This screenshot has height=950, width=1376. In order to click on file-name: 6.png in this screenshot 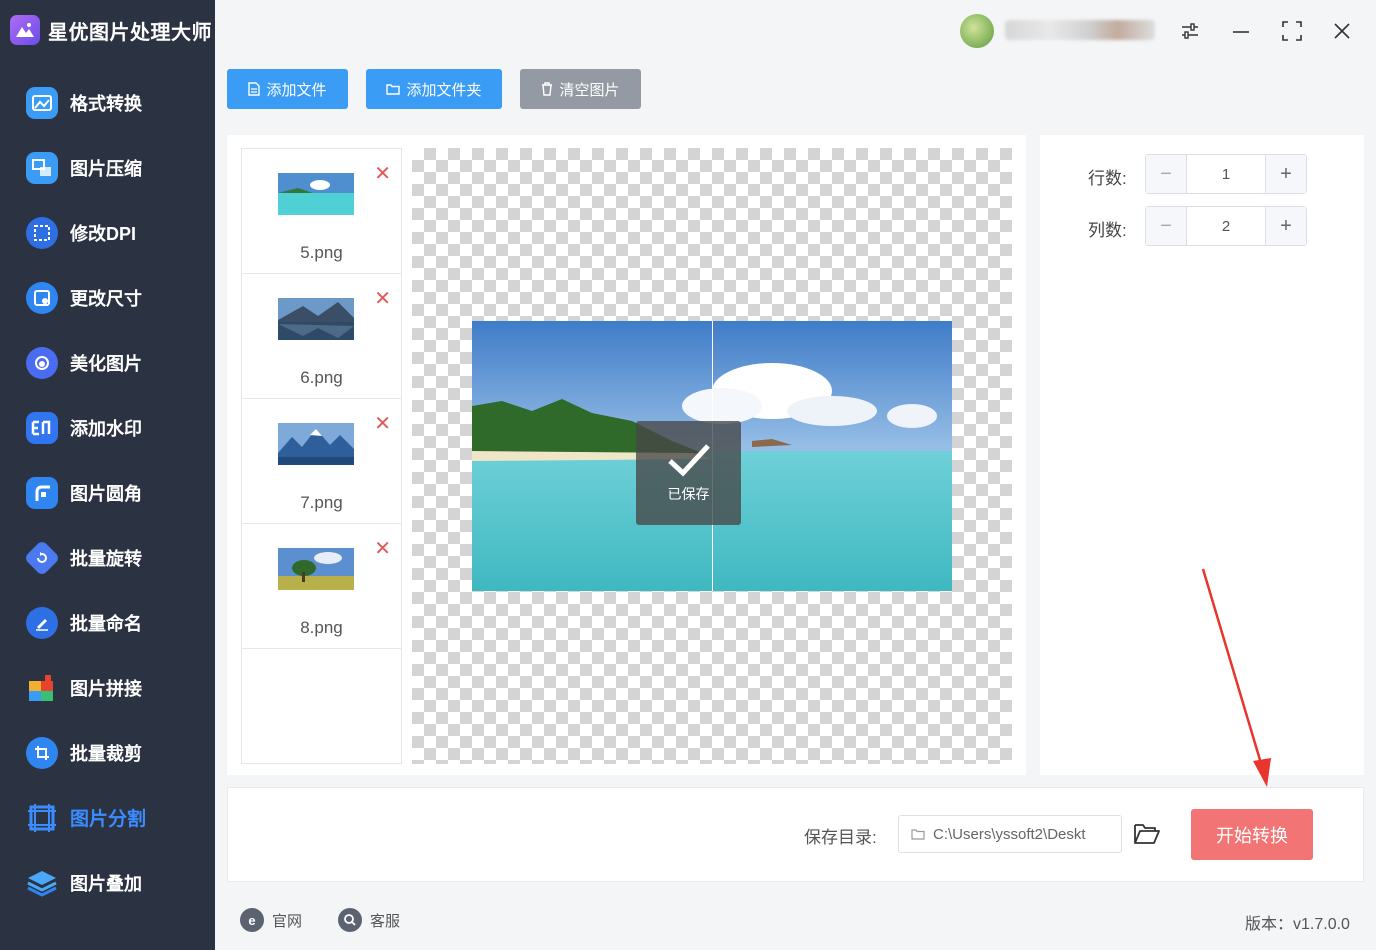, I will do `click(321, 377)`.